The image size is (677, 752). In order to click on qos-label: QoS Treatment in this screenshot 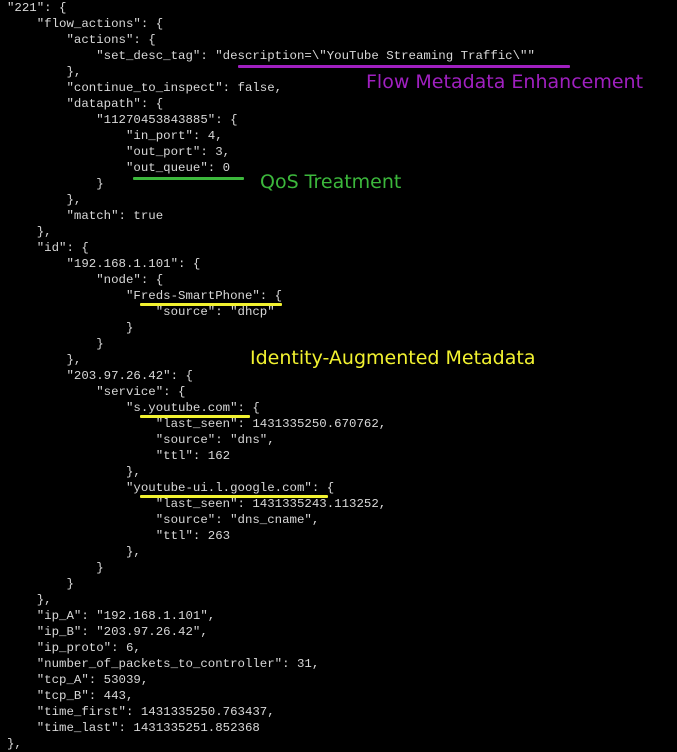, I will do `click(331, 182)`.